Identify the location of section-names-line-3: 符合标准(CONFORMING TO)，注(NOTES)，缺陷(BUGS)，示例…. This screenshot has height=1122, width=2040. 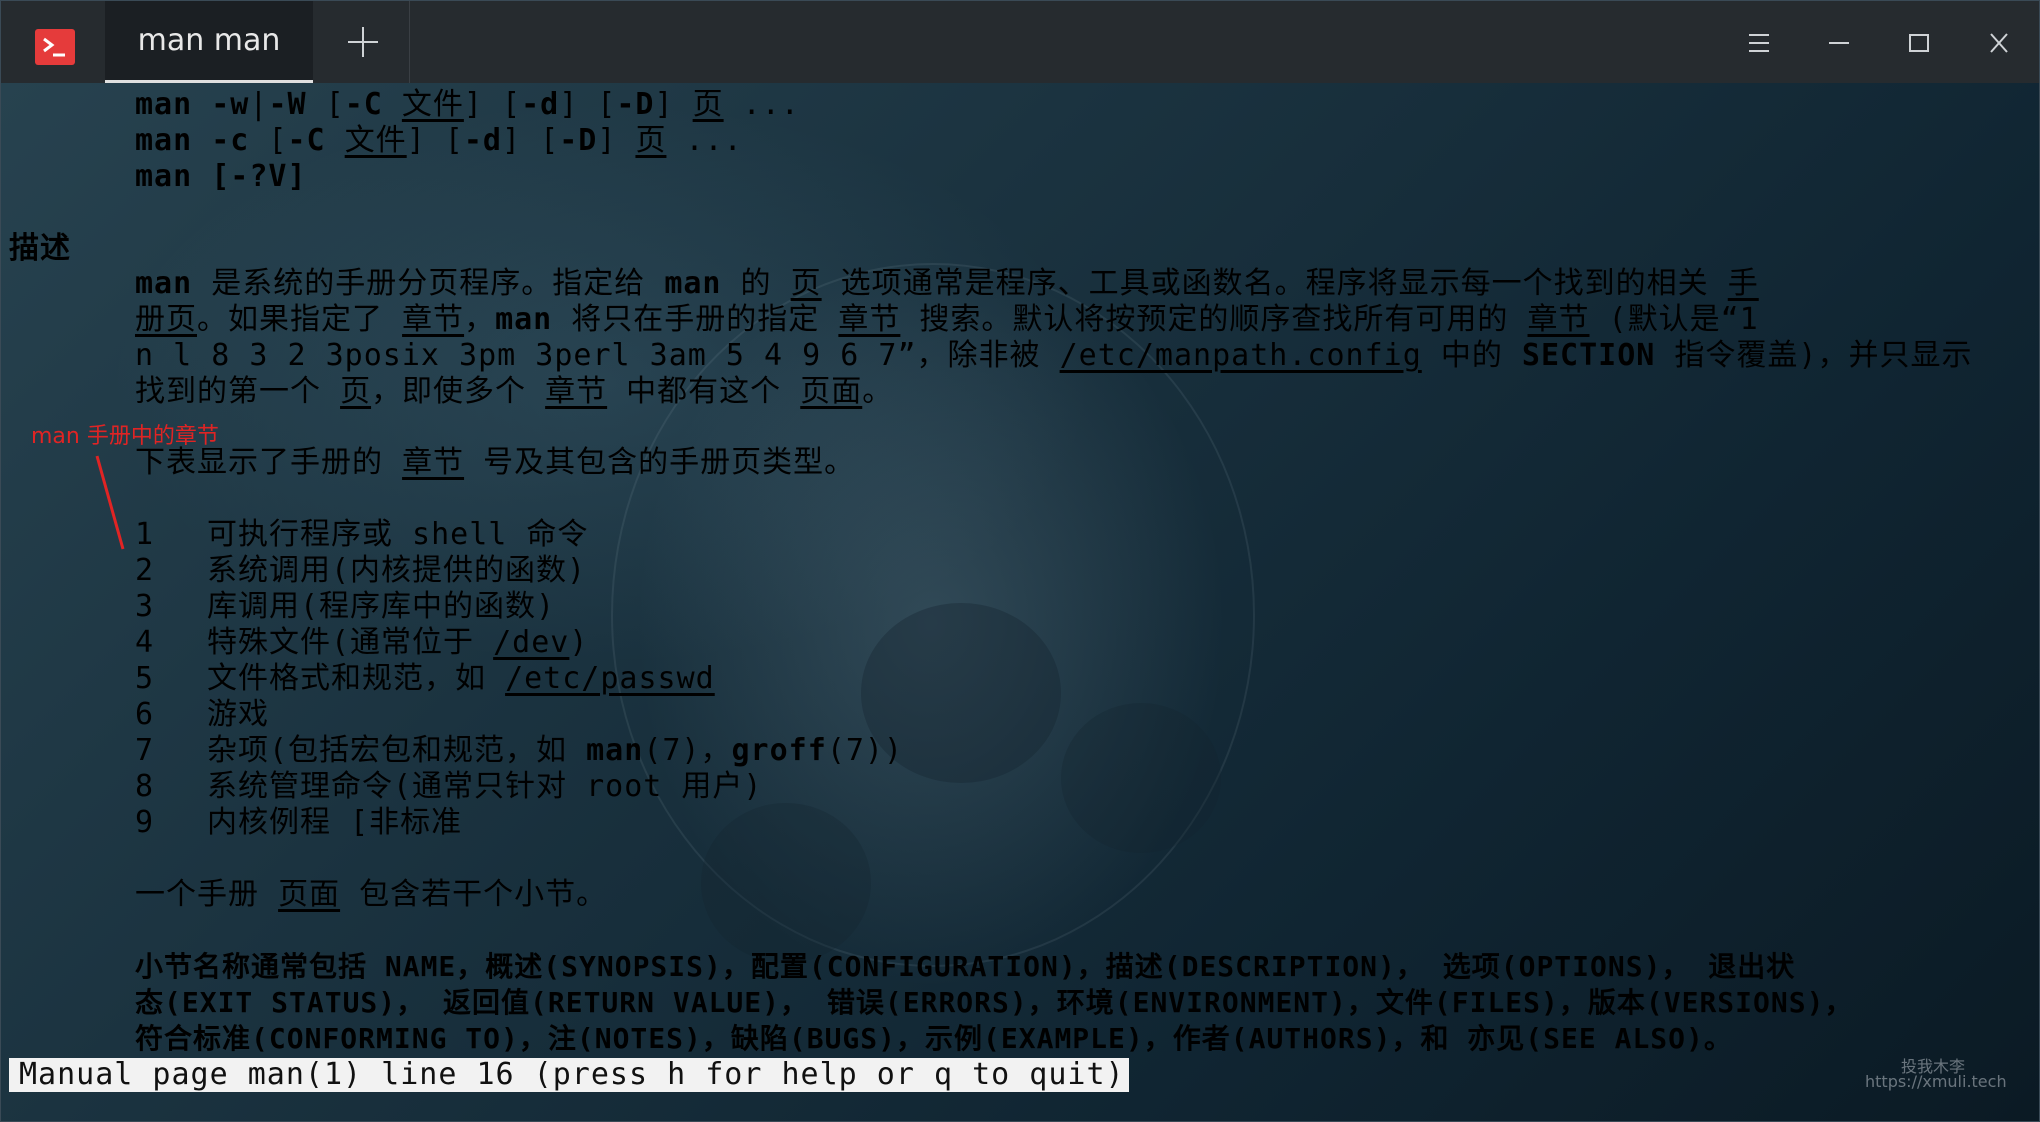
(934, 1038).